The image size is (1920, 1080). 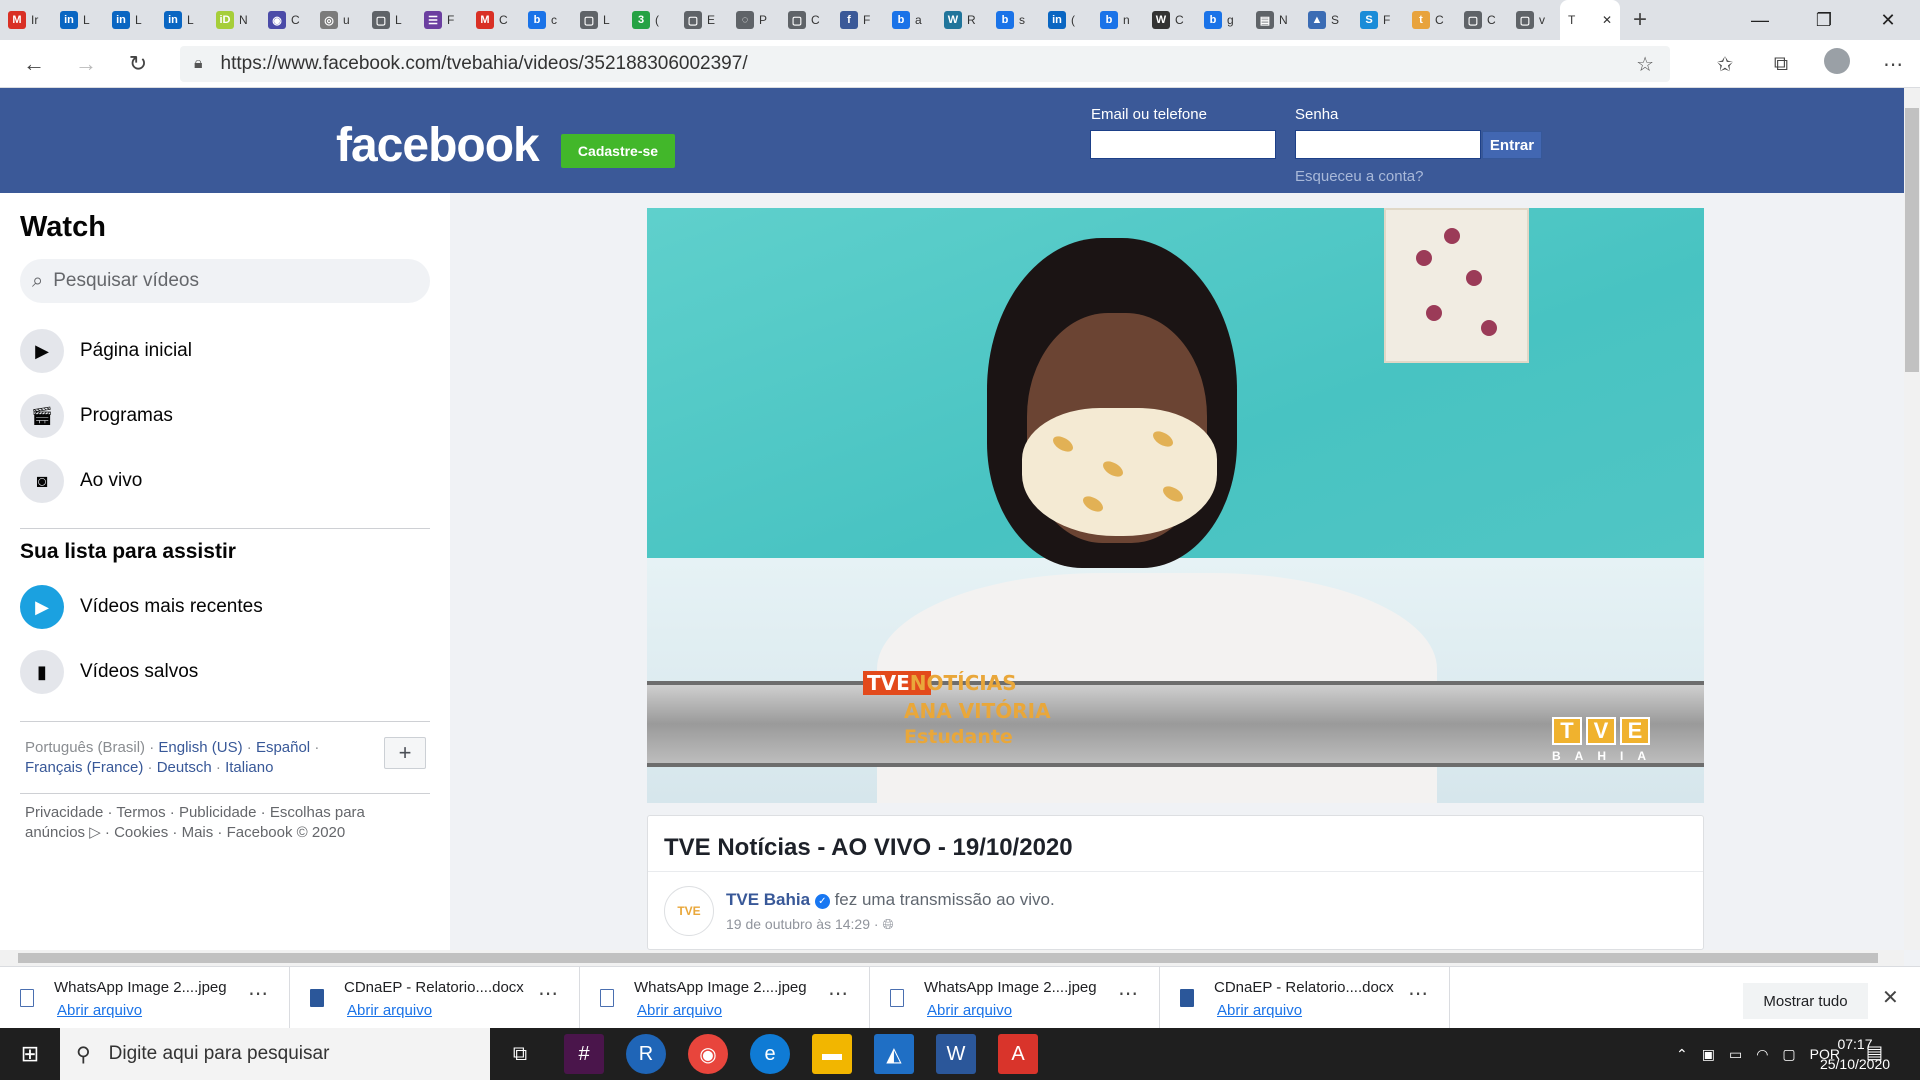 What do you see at coordinates (234, 20) in the screenshot?
I see `browser-tab: iD N` at bounding box center [234, 20].